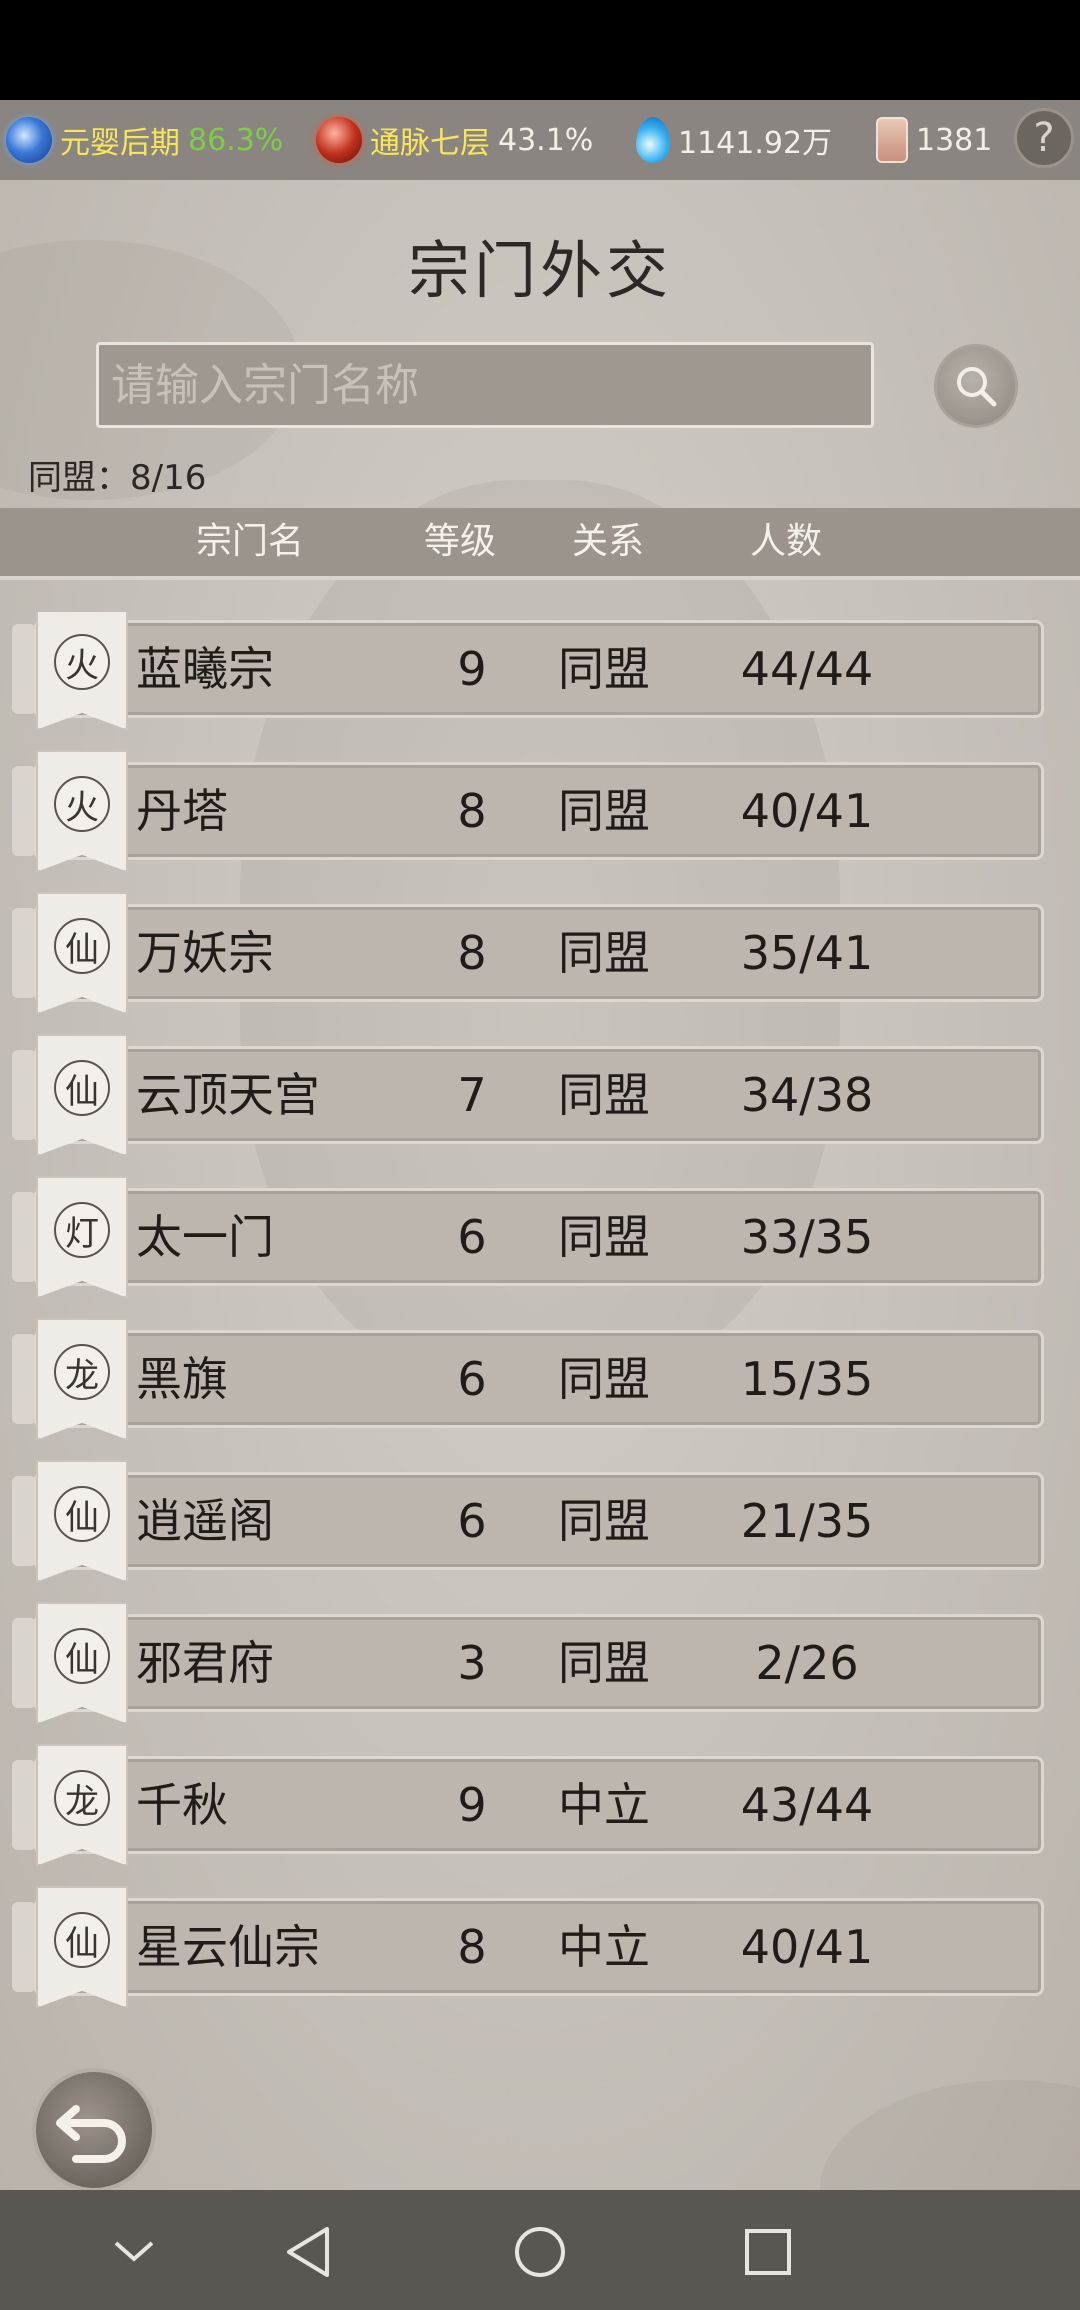 The image size is (1080, 2310). I want to click on sect-name: 万妖宗, so click(205, 953).